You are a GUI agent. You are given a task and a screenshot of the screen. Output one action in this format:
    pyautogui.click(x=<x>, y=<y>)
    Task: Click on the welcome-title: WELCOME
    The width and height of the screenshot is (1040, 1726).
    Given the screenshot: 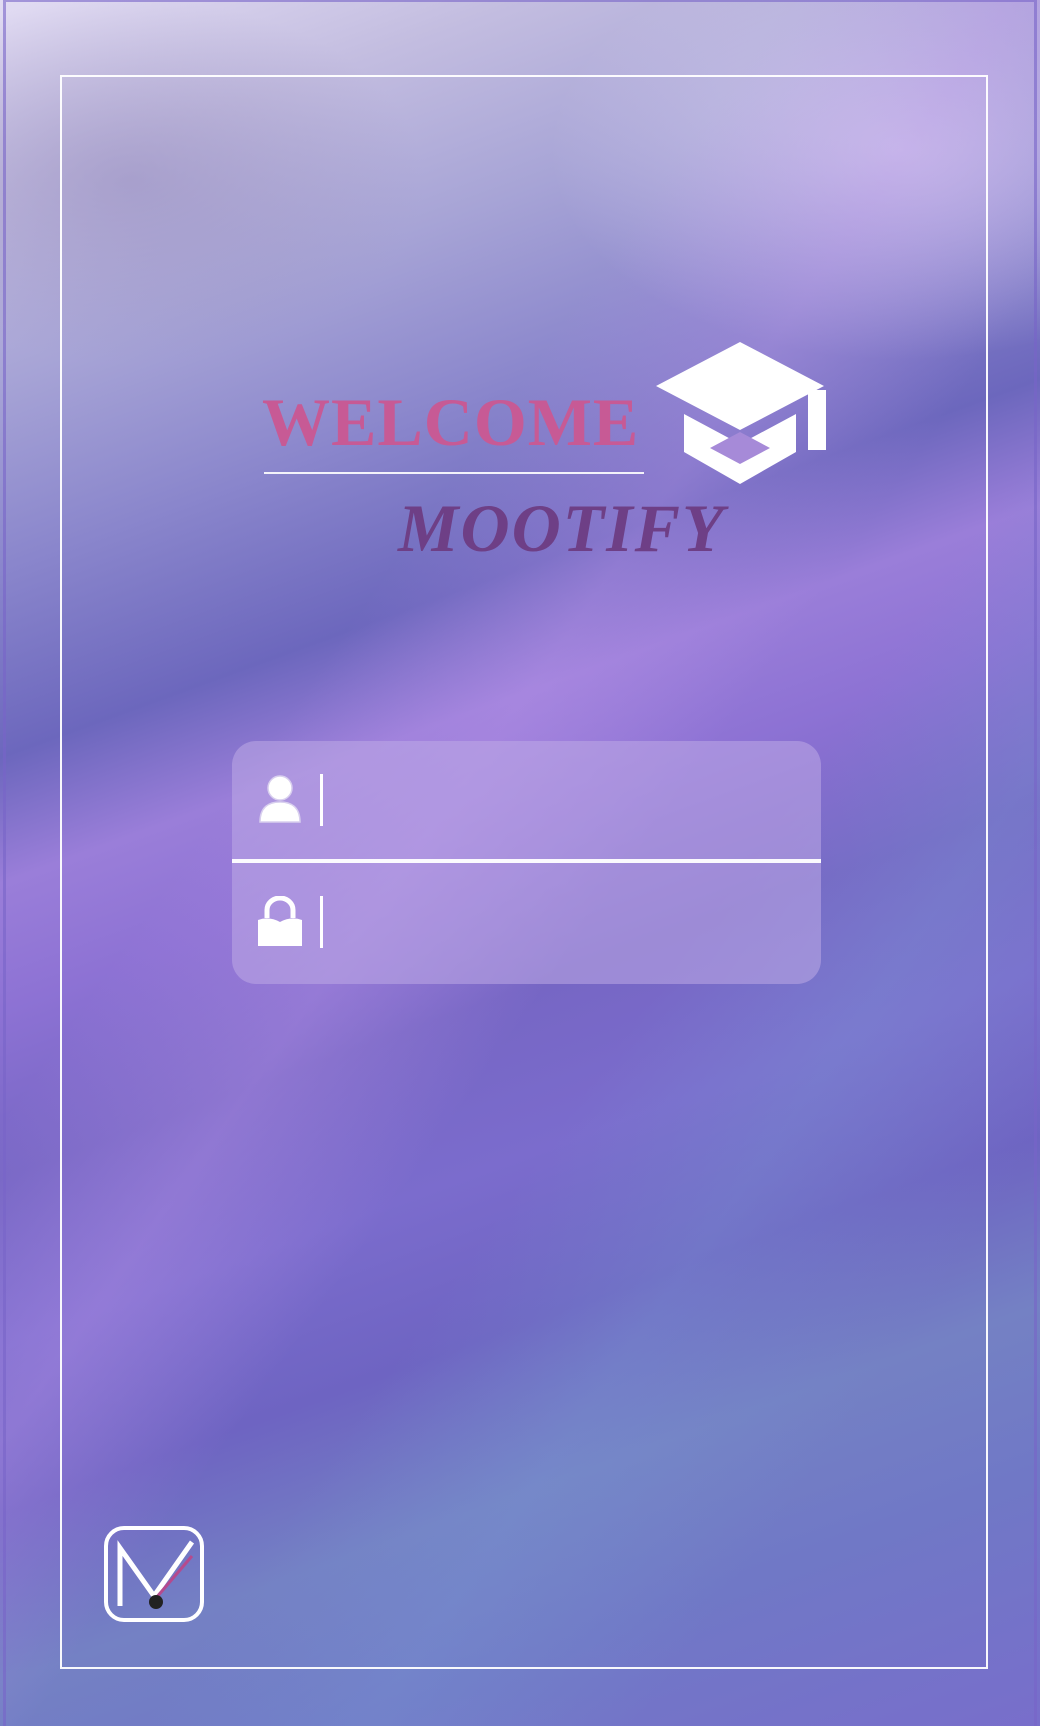 What is the action you would take?
    pyautogui.click(x=451, y=422)
    